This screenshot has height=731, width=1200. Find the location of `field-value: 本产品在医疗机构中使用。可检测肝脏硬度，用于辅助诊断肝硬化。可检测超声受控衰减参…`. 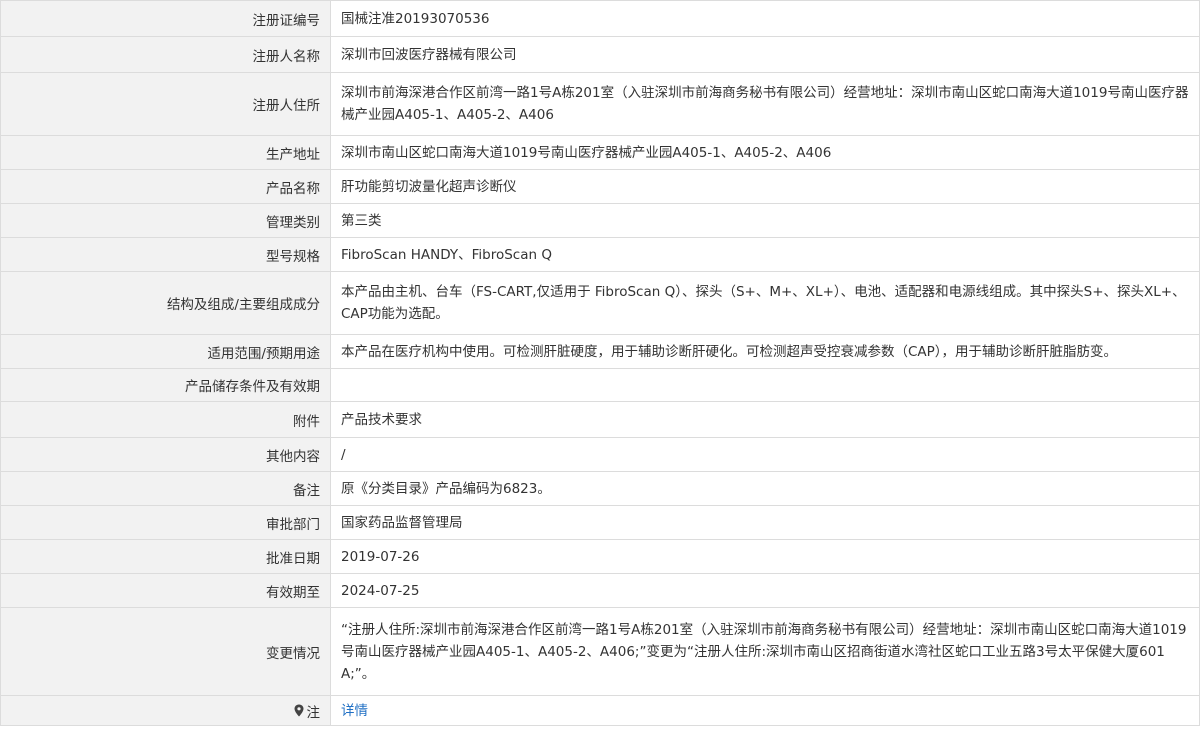

field-value: 本产品在医疗机构中使用。可检测肝脏硬度，用于辅助诊断肝硬化。可检测超声受控衰减参… is located at coordinates (765, 351).